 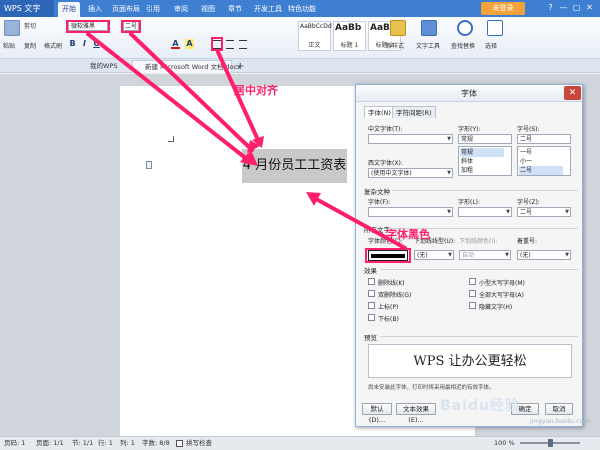 What do you see at coordinates (105, 443) in the screenshot?
I see `status-row: 行: 1` at bounding box center [105, 443].